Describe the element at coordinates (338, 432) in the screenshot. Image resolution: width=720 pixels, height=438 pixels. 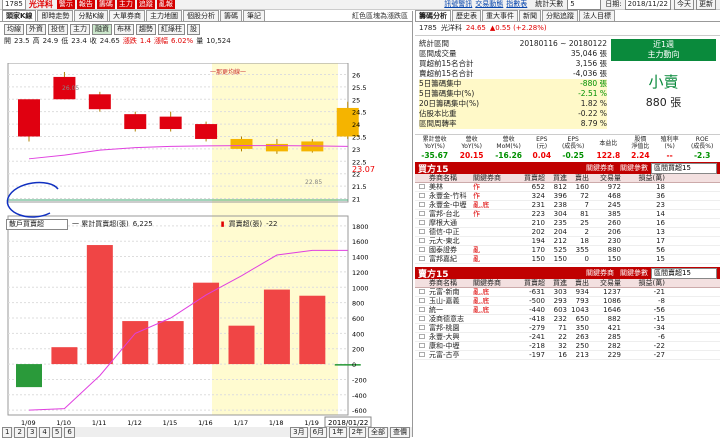
I see `range-button-2: 1年` at that location.